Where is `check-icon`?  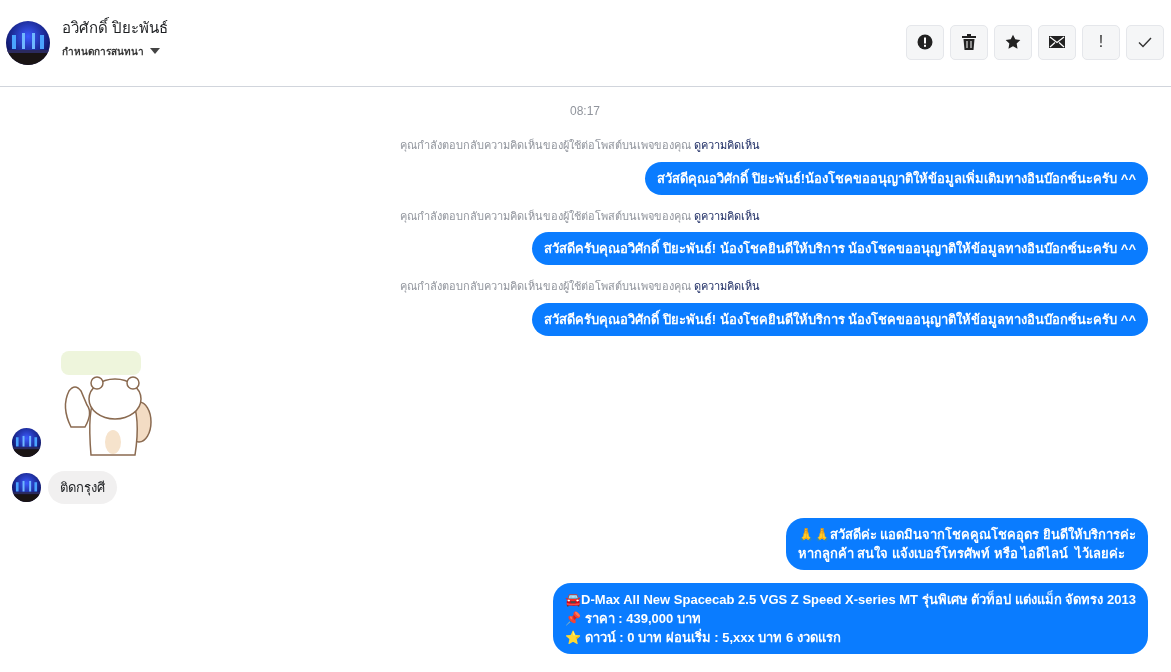
check-icon is located at coordinates (1145, 42).